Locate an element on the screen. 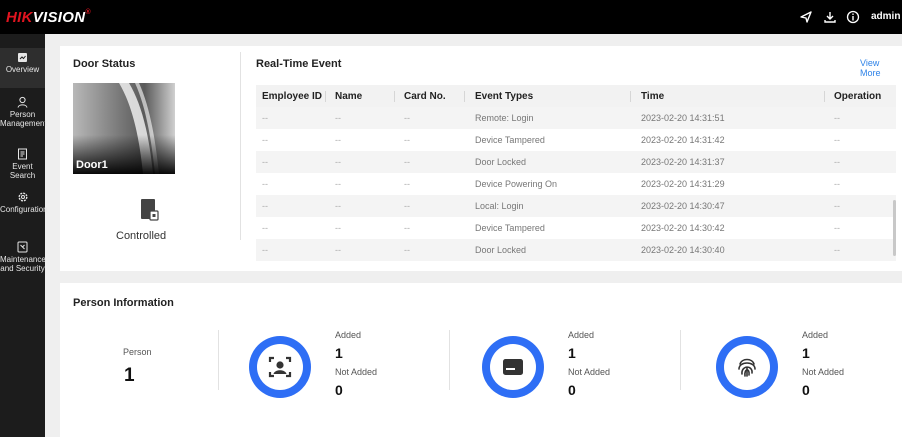  fingerprint-icon is located at coordinates (747, 367).